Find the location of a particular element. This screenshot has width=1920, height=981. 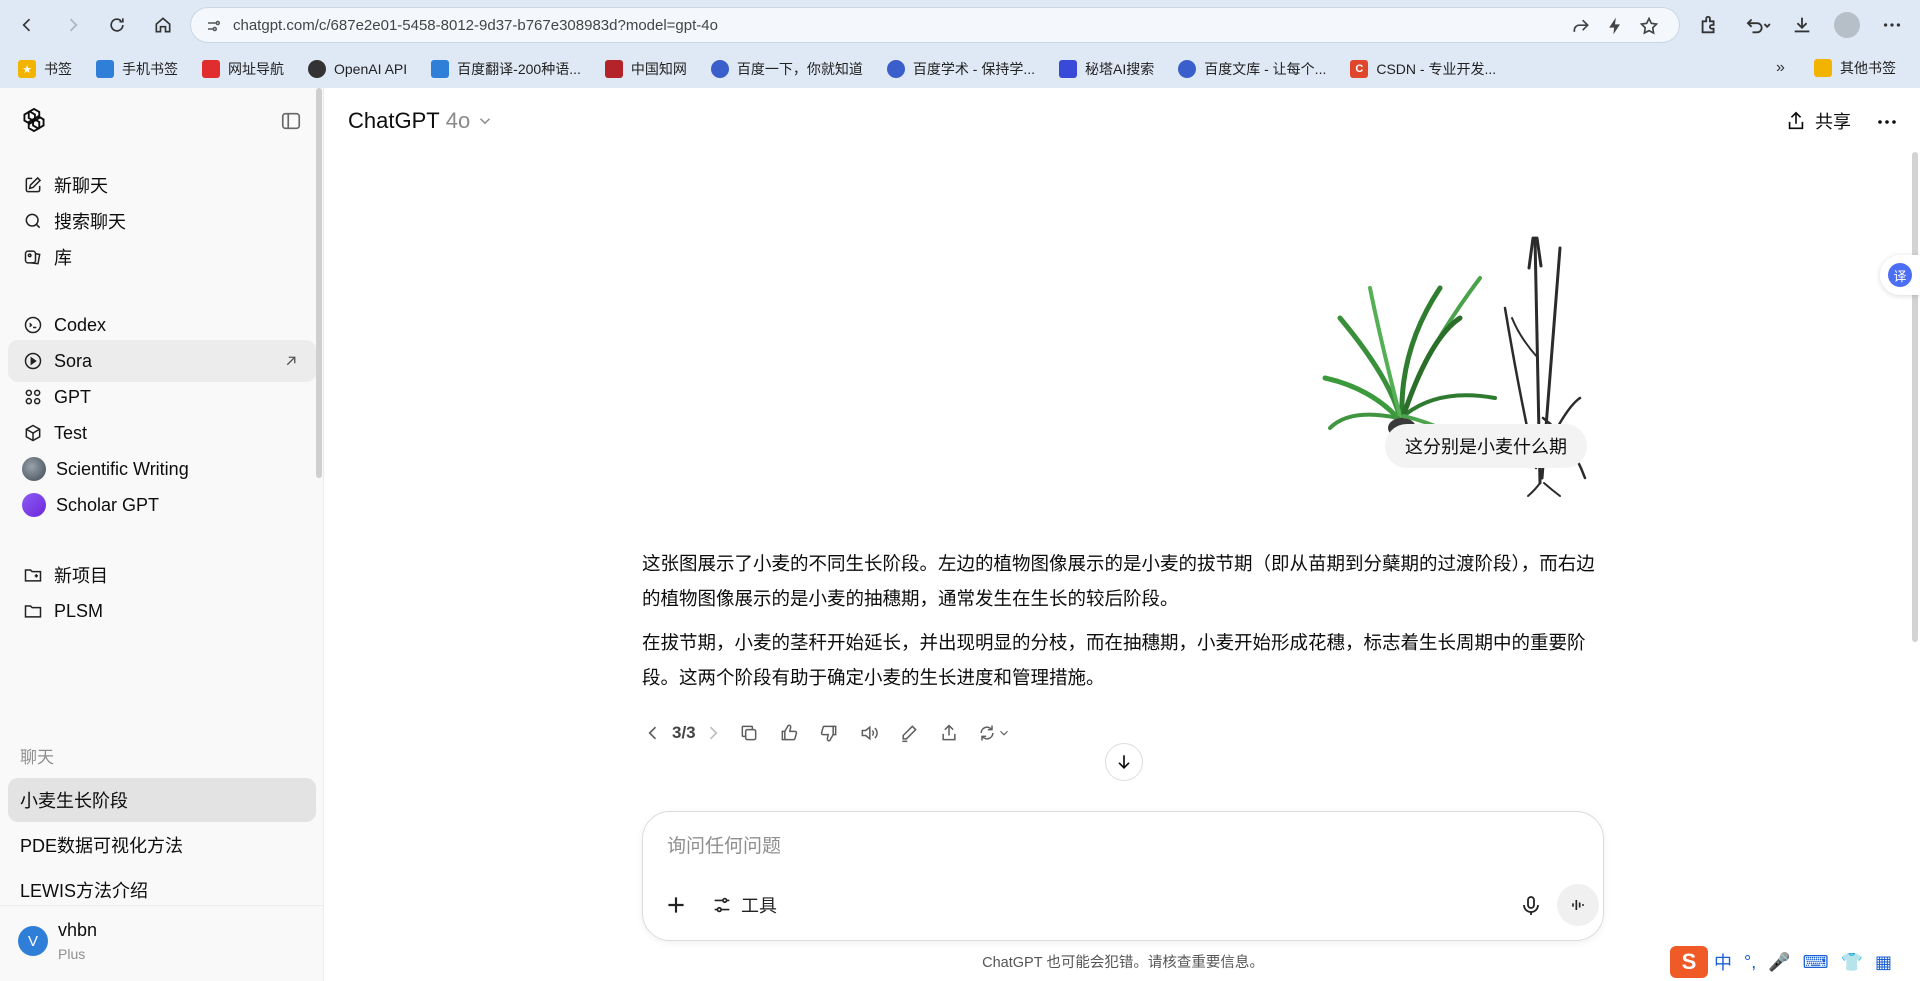

previous-response-button is located at coordinates (653, 733).